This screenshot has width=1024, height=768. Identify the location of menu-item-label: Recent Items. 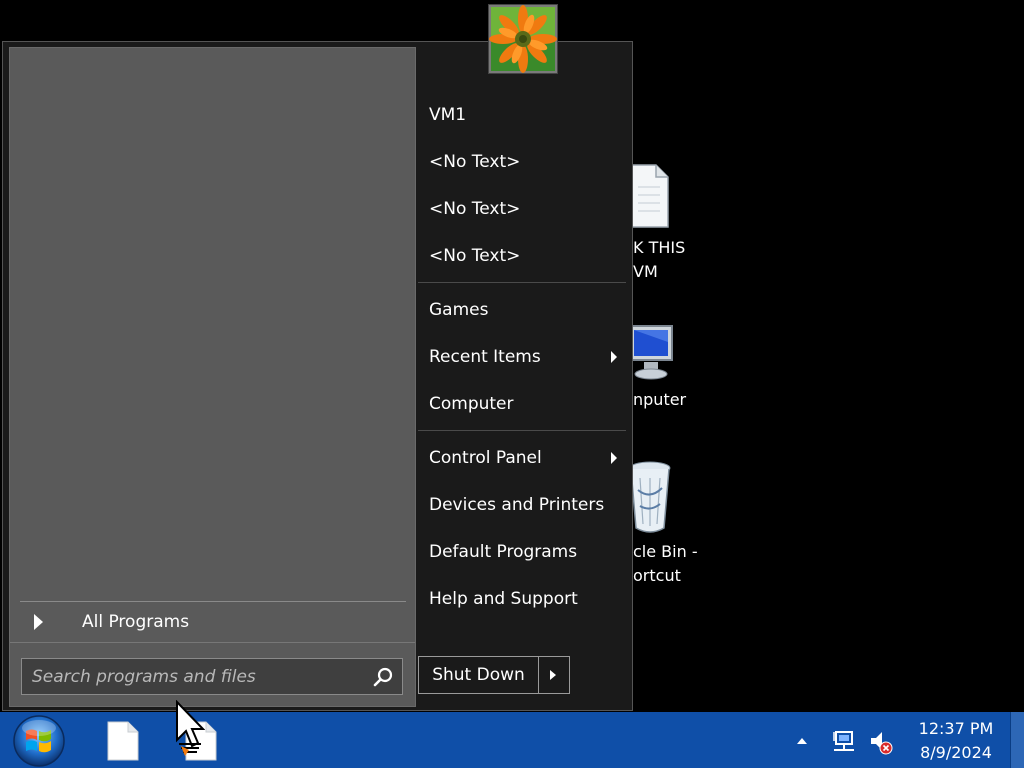
(485, 357).